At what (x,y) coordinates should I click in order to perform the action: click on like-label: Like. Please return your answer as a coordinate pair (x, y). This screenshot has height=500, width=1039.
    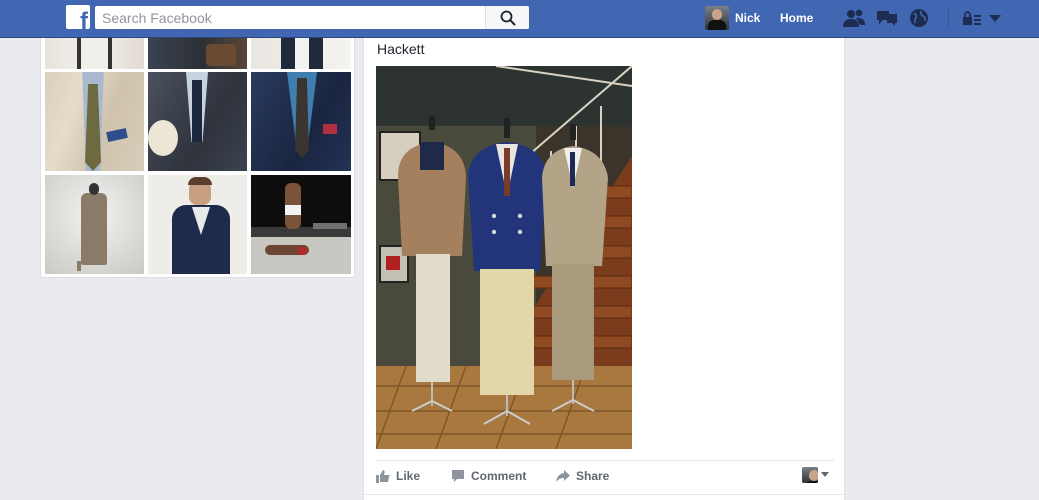
    Looking at the image, I should click on (408, 476).